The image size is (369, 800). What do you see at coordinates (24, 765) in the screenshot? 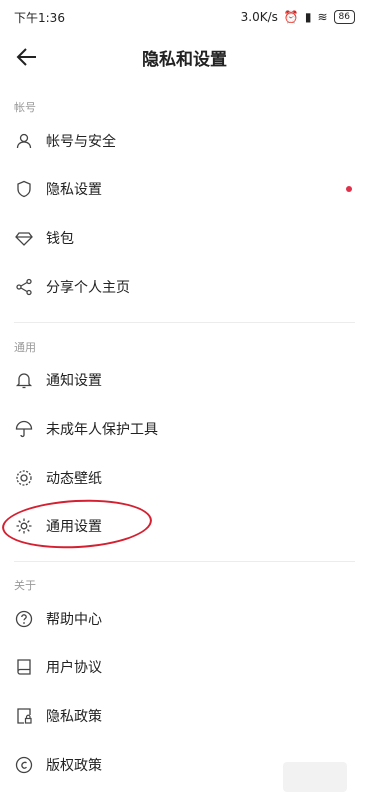
I see `copyright-icon` at bounding box center [24, 765].